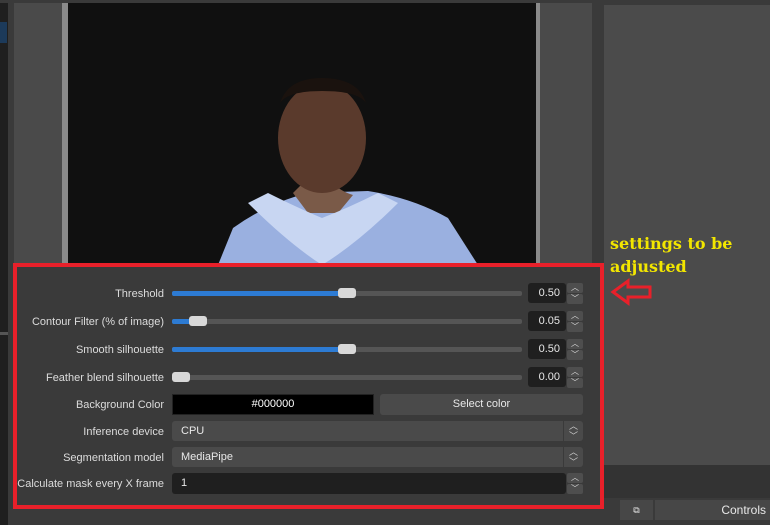 This screenshot has width=770, height=525. Describe the element at coordinates (90, 484) in the screenshot. I see `mask-frame-label: Calculate mask every X frame` at that location.